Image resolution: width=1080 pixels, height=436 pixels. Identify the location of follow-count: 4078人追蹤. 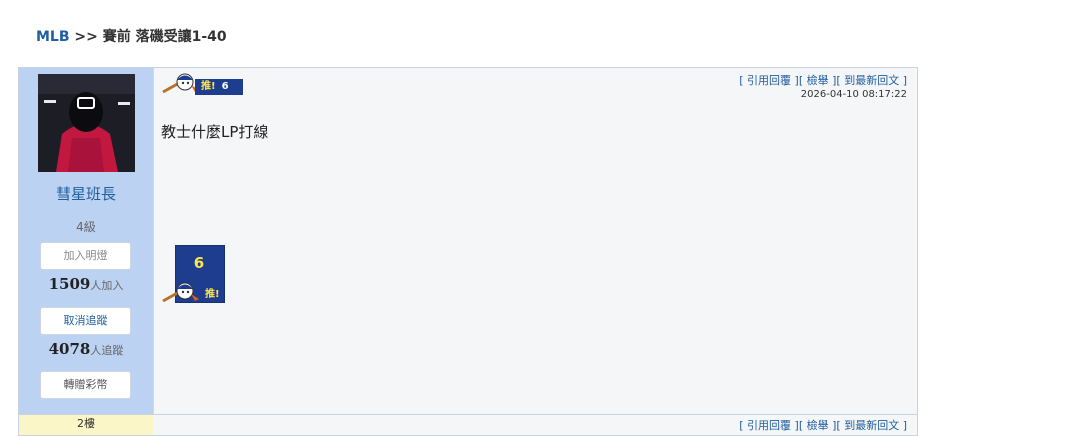
(86, 349).